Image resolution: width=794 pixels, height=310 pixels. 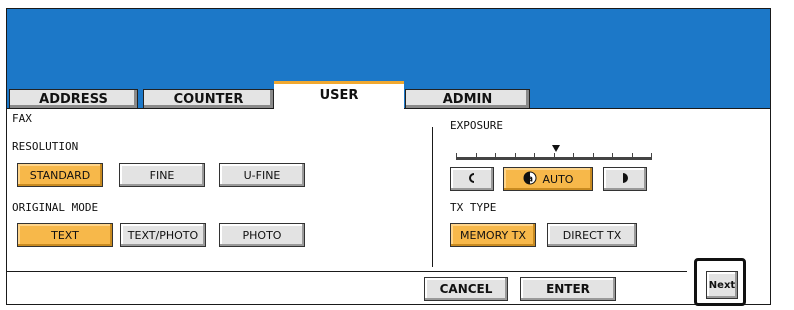 What do you see at coordinates (22, 118) in the screenshot?
I see `fax-section-label: FAX` at bounding box center [22, 118].